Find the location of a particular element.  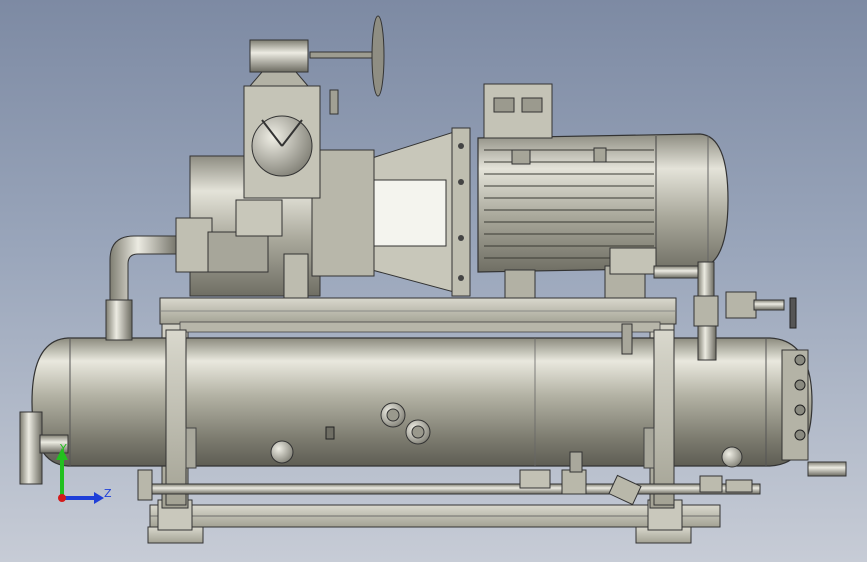

screw-compressor is located at coordinates (280, 157).